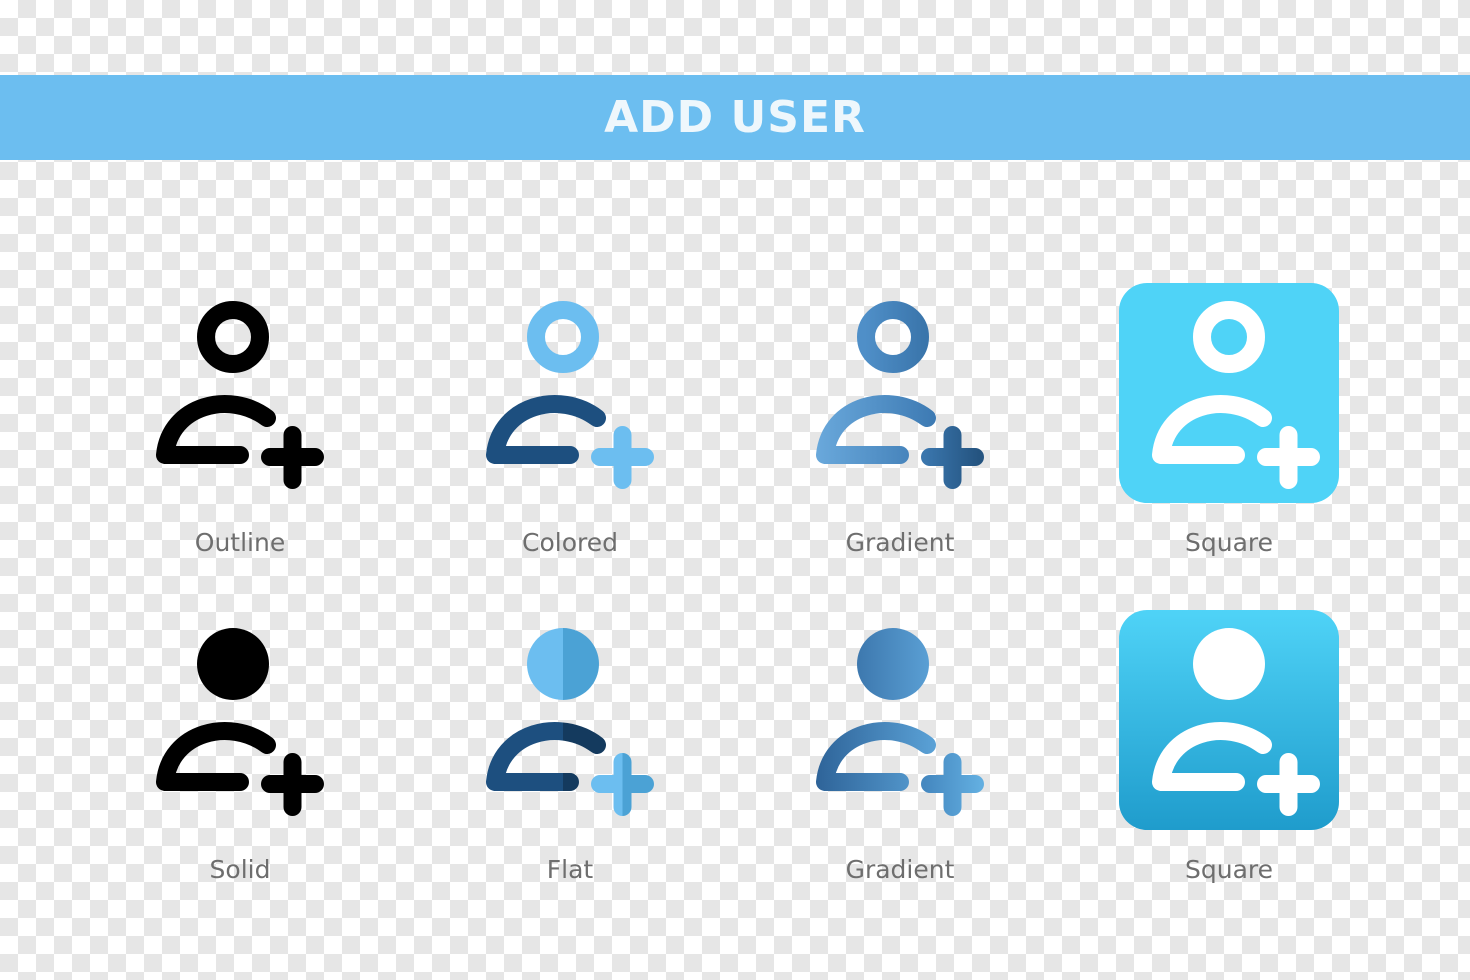 The width and height of the screenshot is (1470, 980). I want to click on icon-card-gradient-solid: Gradient, so click(900, 757).